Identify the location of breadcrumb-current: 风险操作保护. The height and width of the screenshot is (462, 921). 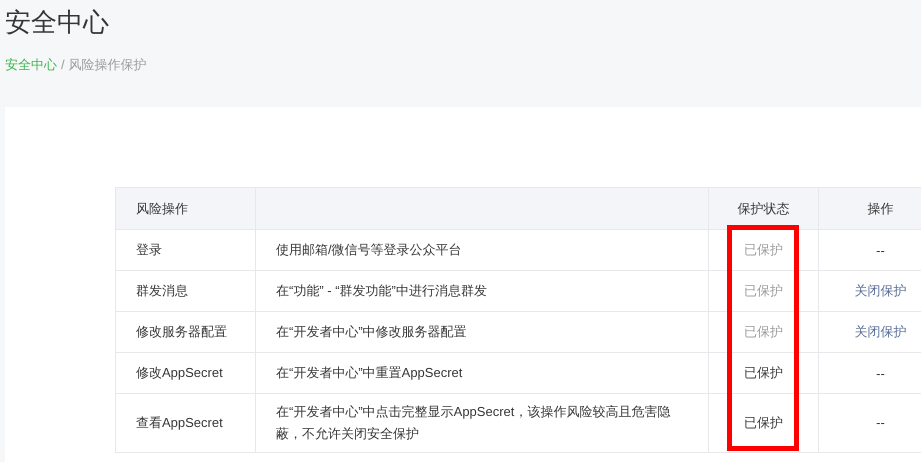
(107, 65).